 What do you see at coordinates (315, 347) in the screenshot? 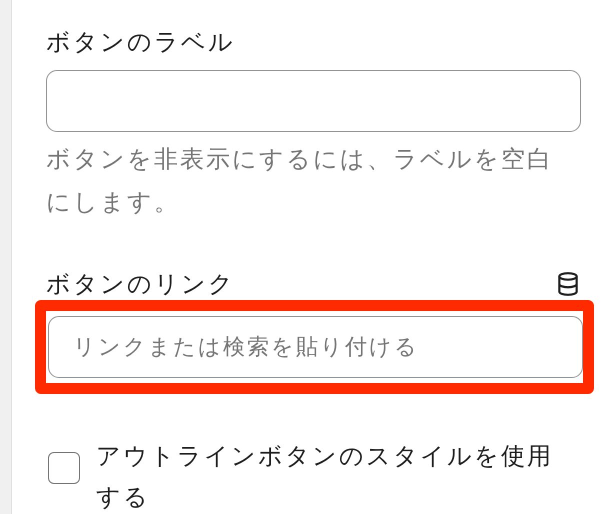
I see `text-field: リンクまたは検索を貼り付ける` at bounding box center [315, 347].